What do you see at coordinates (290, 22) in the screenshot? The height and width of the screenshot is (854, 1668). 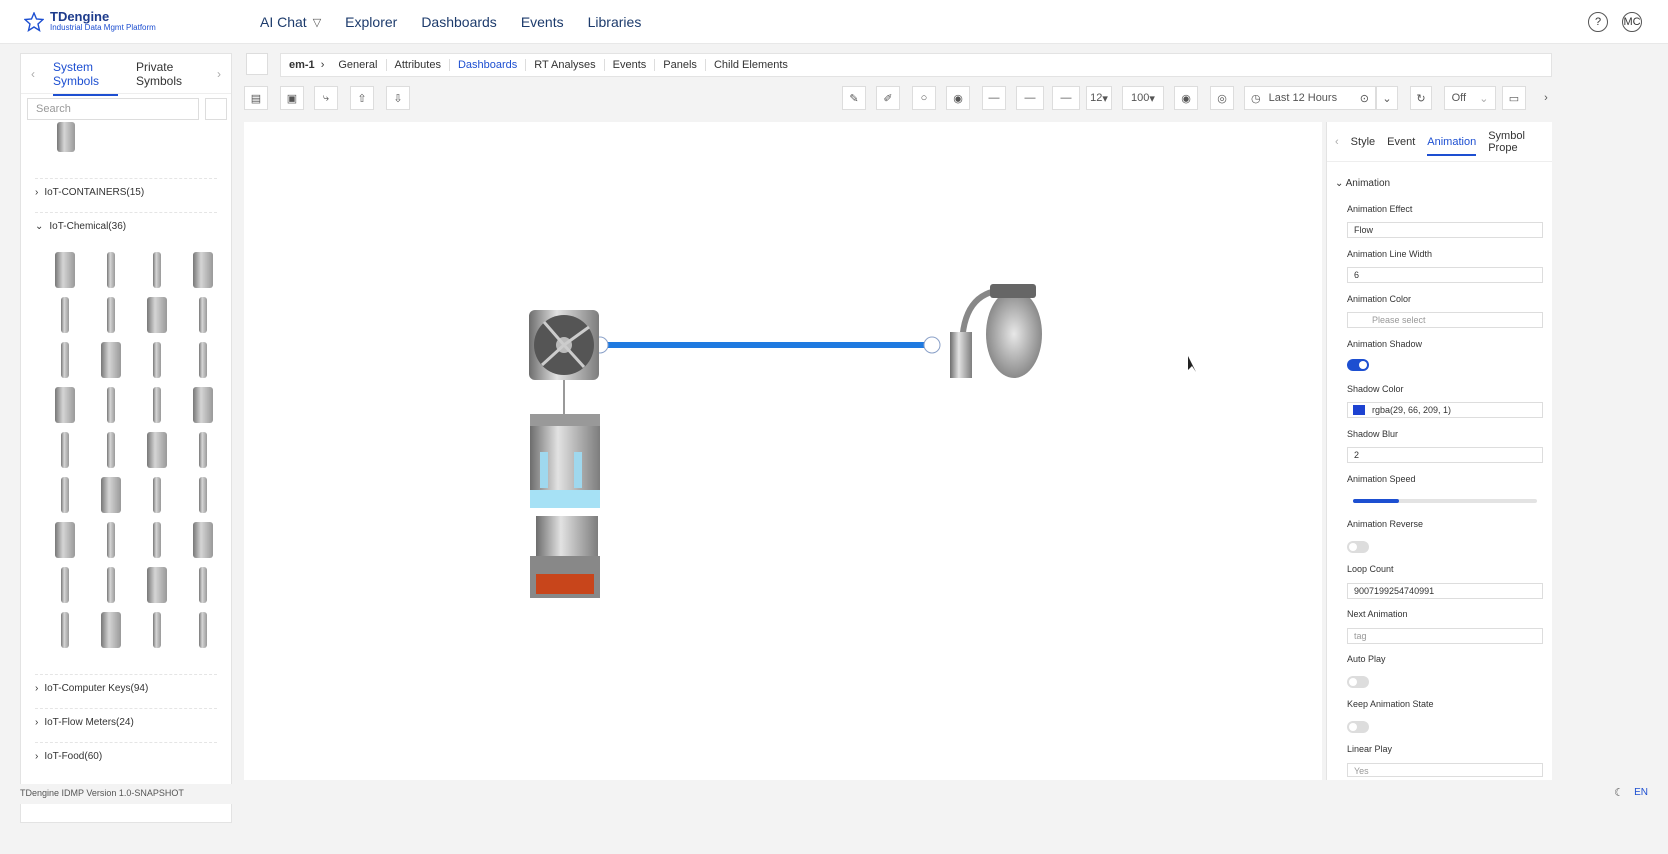 I see `nav-ai-chat: AI Chat ▽` at bounding box center [290, 22].